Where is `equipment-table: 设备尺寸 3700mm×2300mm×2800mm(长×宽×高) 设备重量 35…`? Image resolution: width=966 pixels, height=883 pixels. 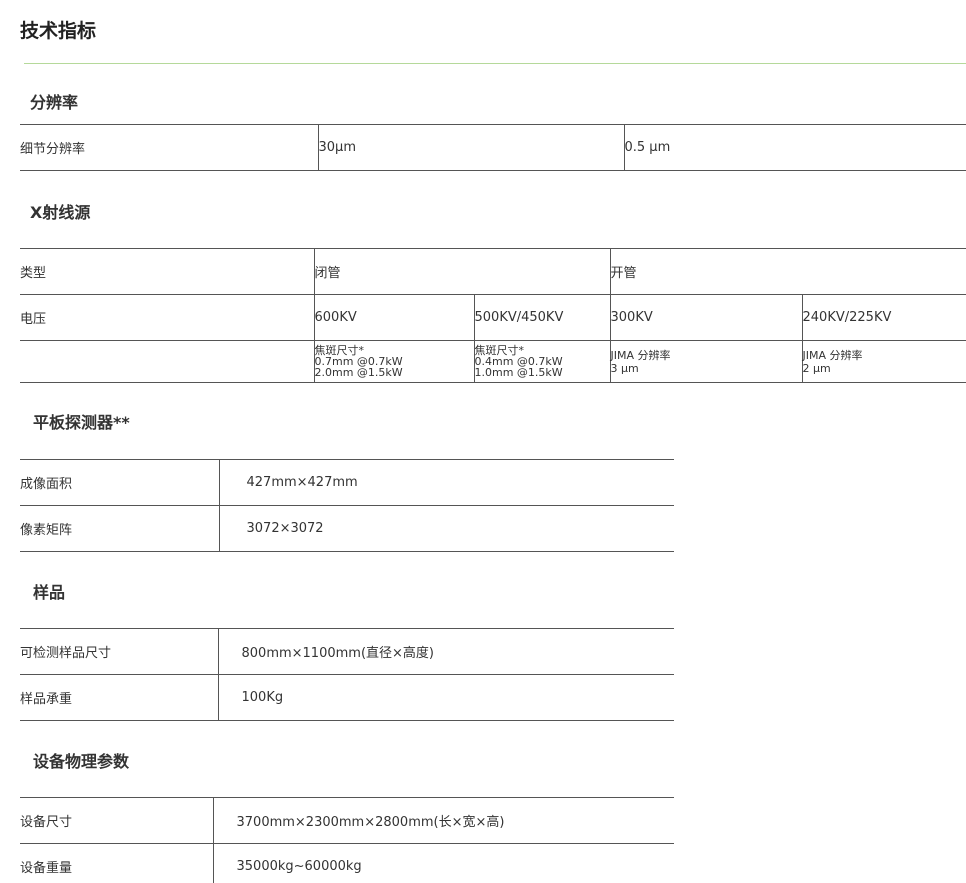
equipment-table: 设备尺寸 3700mm×2300mm×2800mm(长×宽×高) 设备重量 35… is located at coordinates (347, 840).